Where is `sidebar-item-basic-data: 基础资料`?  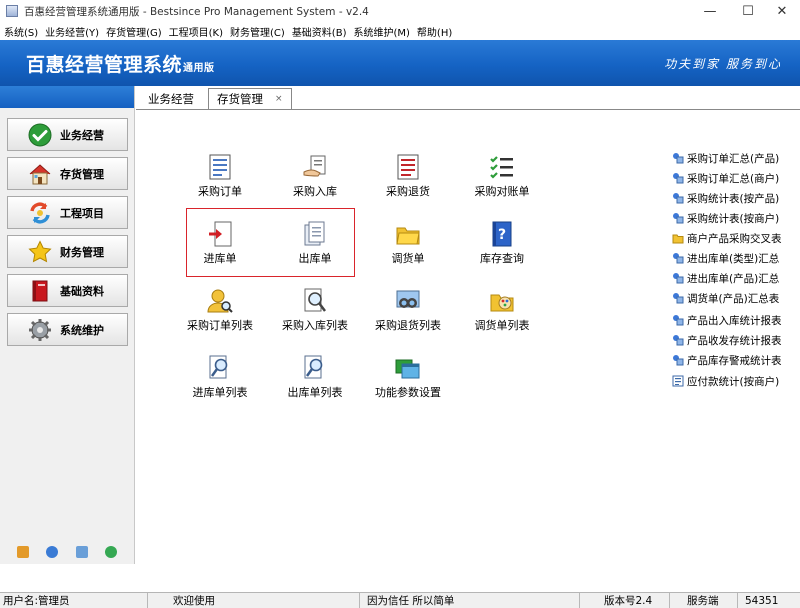
sidebar-item-basic-data: 基础资料 is located at coordinates (67, 290).